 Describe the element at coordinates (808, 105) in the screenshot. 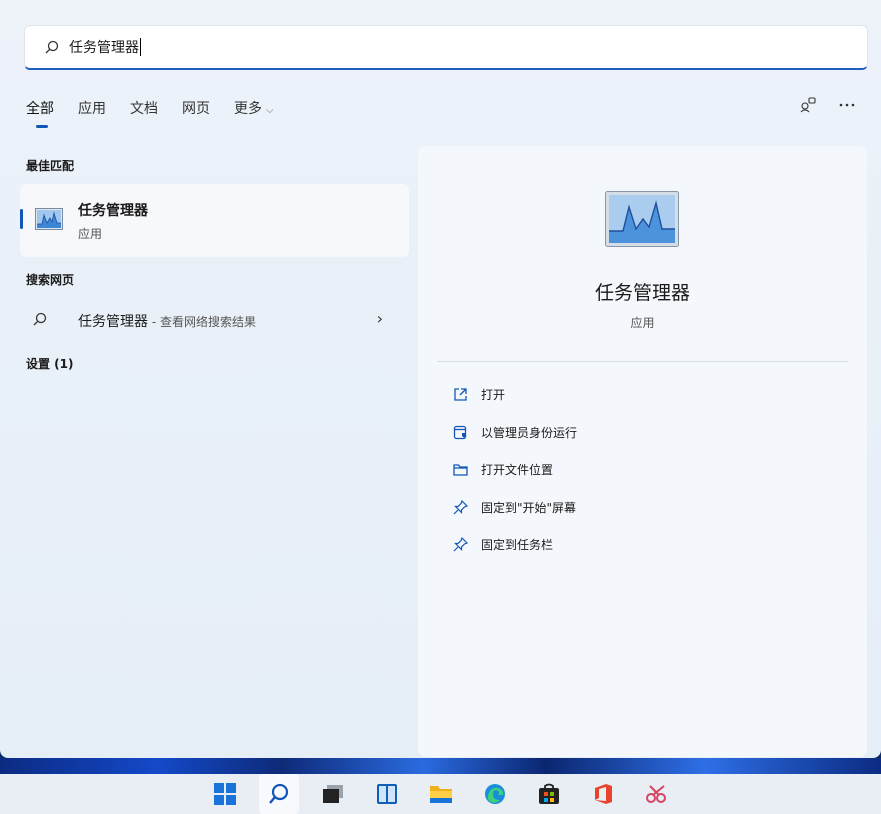

I see `account-switch-icon` at that location.